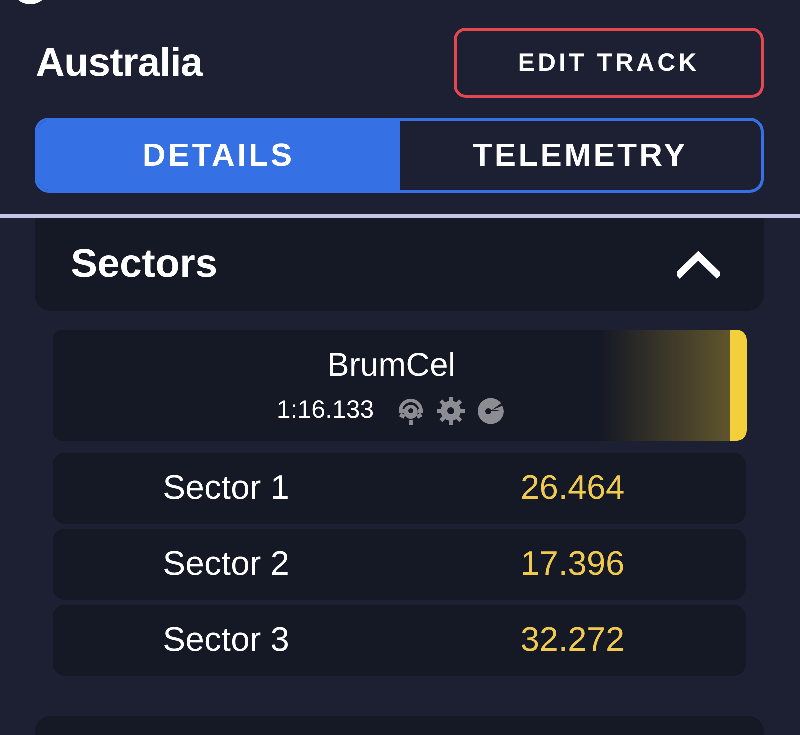 The image size is (800, 735). I want to click on sector-name: Sector 3, so click(226, 640).